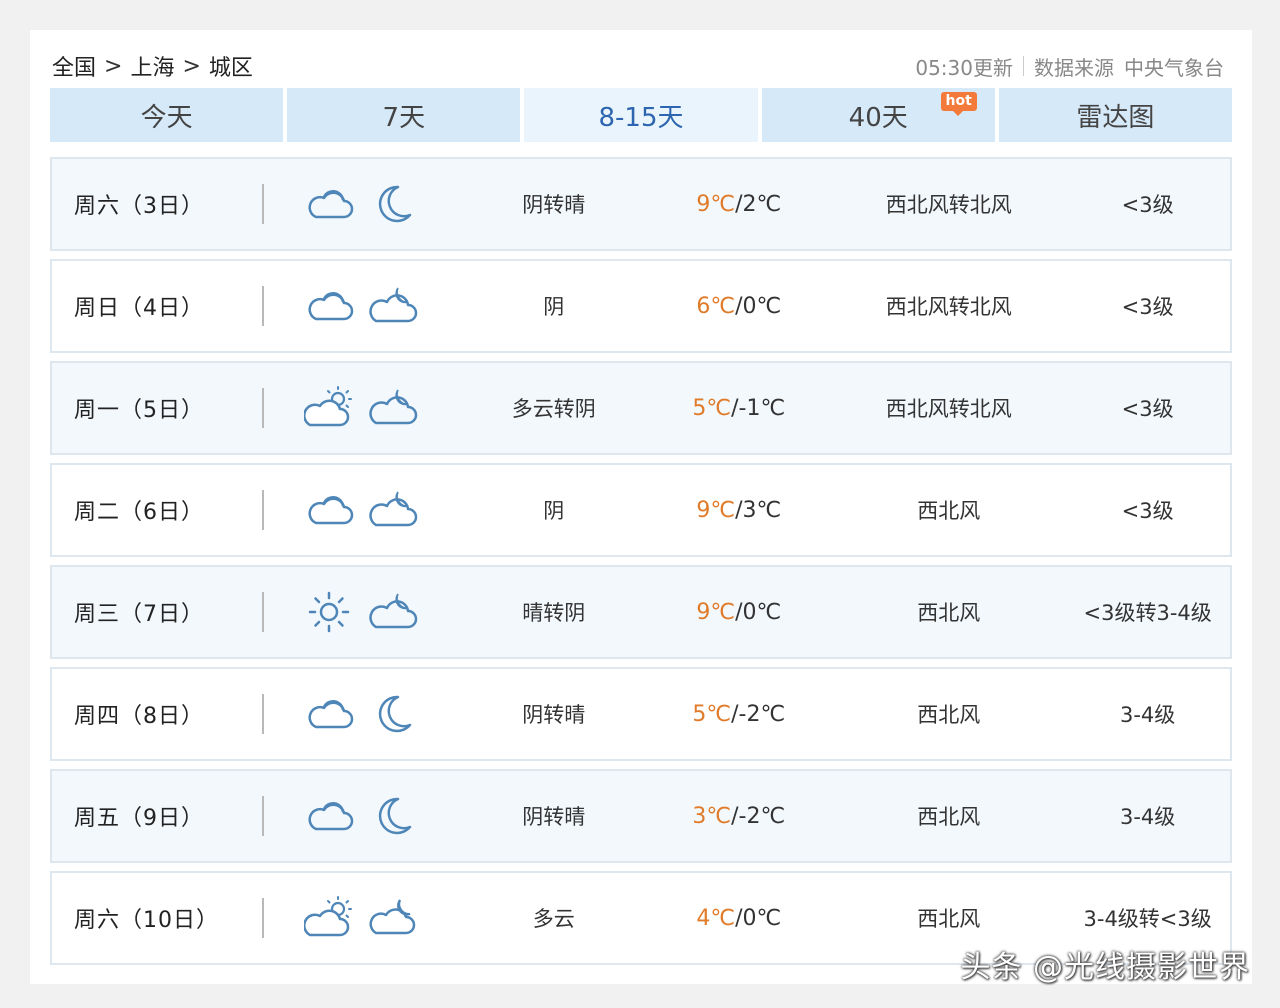  What do you see at coordinates (641, 714) in the screenshot?
I see `forecast-row: 周四（8日） 阴转晴 5℃/-2℃ 西北风 3-4级` at bounding box center [641, 714].